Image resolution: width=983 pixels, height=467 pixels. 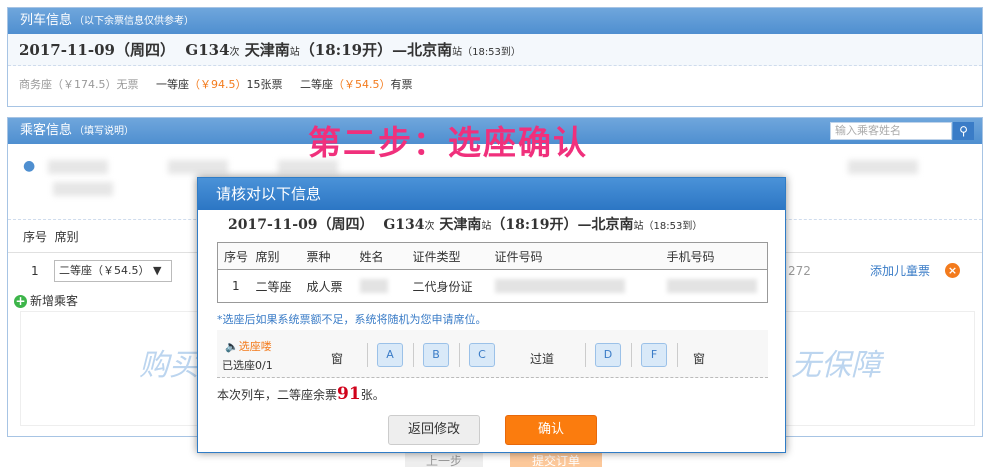 What do you see at coordinates (273, 286) in the screenshot?
I see `td-seat: 二等座` at bounding box center [273, 286].